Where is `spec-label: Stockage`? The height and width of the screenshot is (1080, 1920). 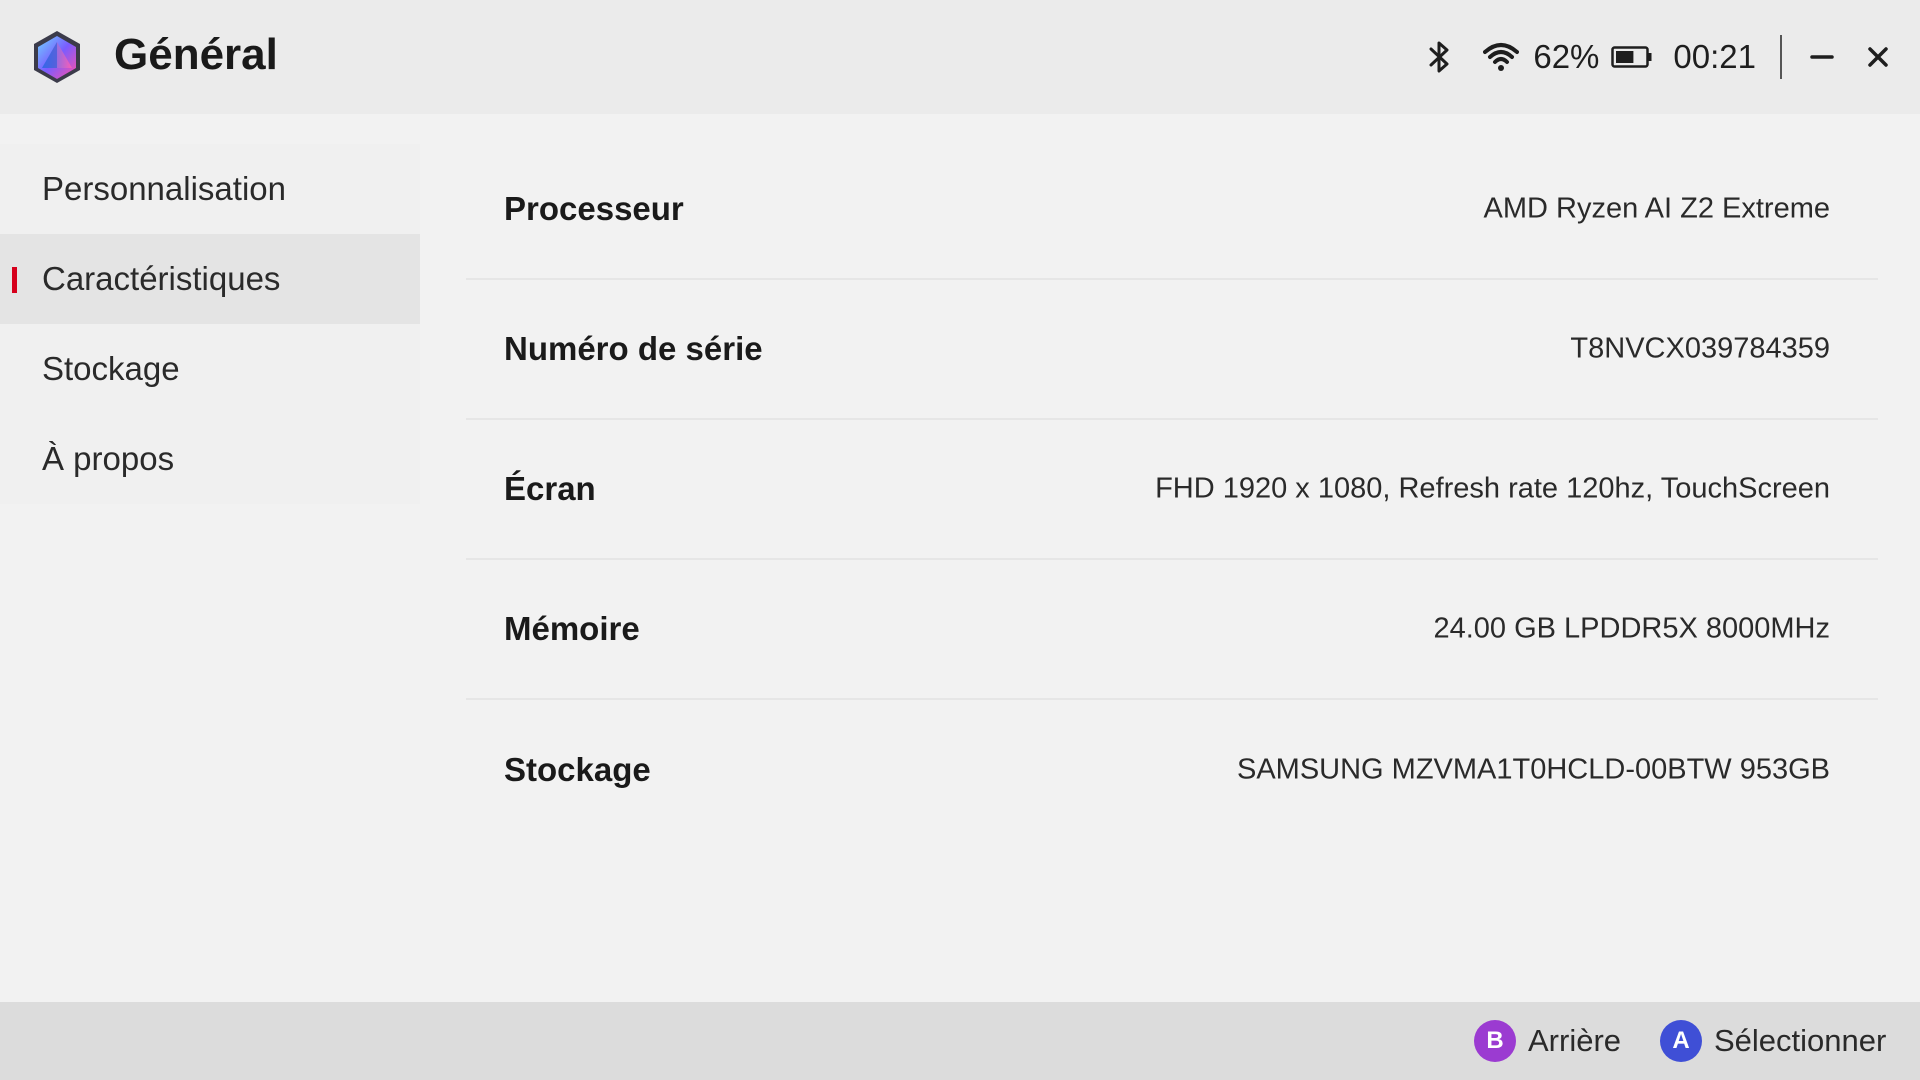 spec-label: Stockage is located at coordinates (577, 769).